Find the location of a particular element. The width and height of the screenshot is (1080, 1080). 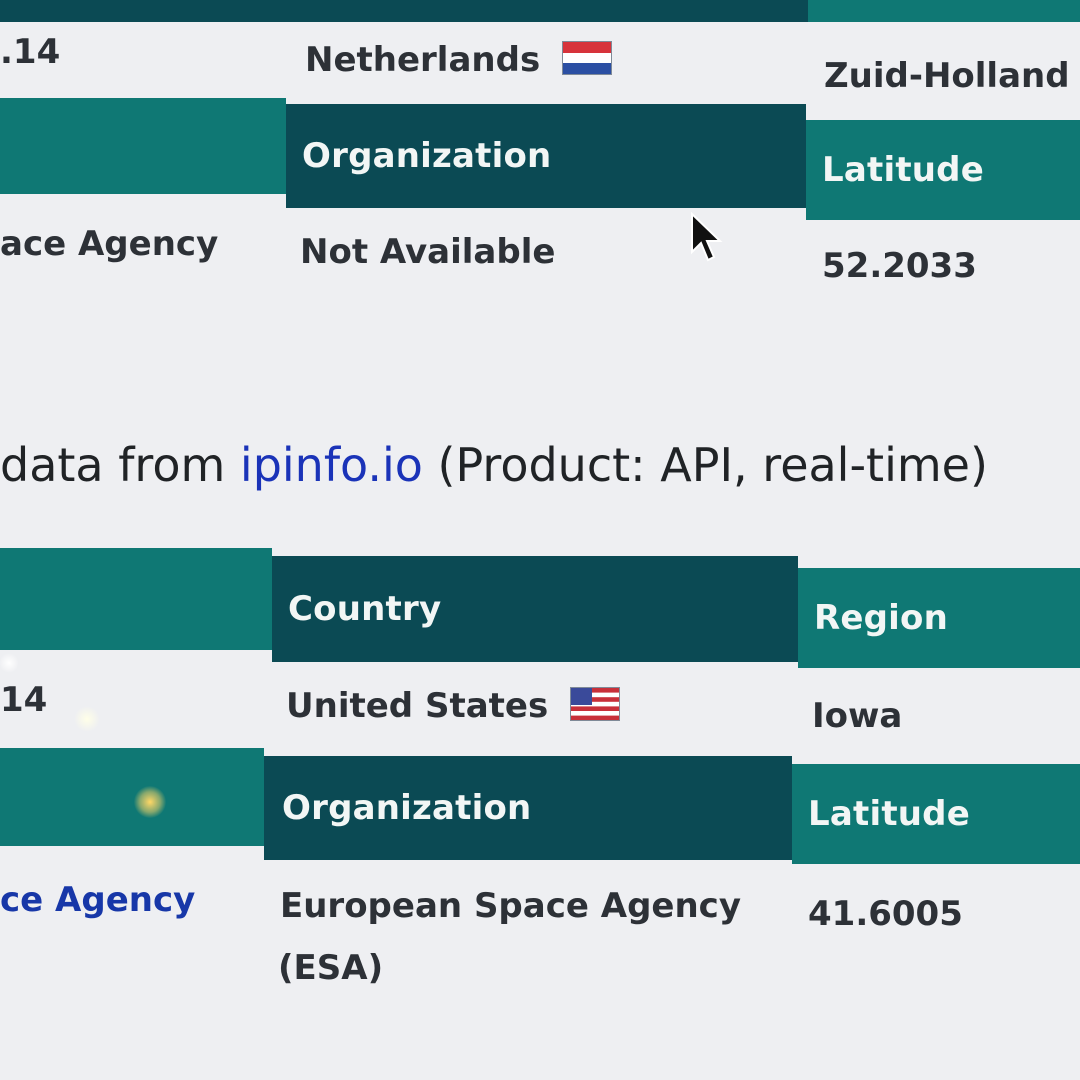

header-region: Region is located at coordinates (939, 618).